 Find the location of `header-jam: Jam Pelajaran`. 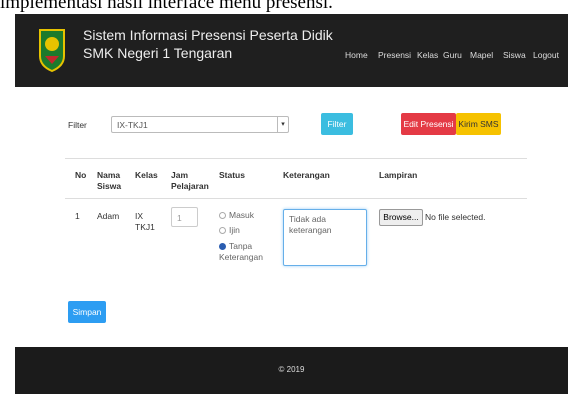

header-jam: Jam Pelajaran is located at coordinates (190, 180).